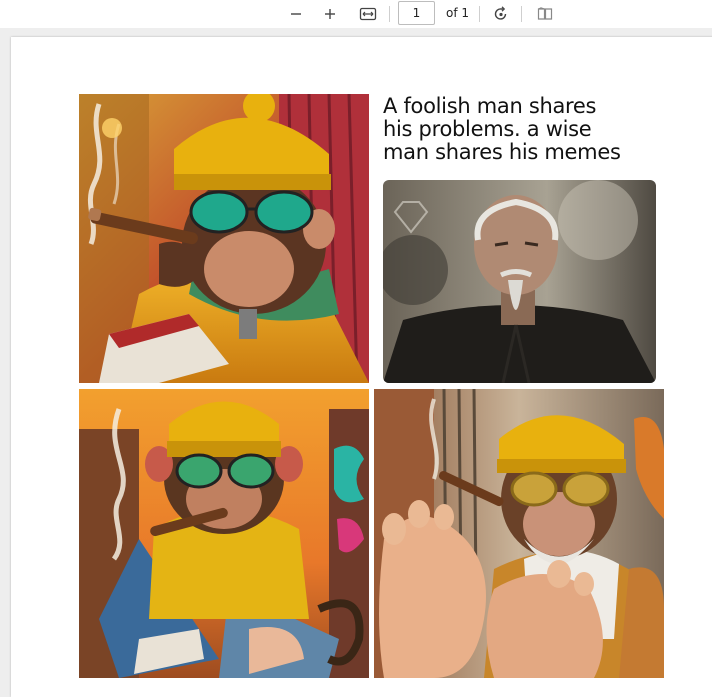 The width and height of the screenshot is (712, 697). Describe the element at coordinates (502, 152) in the screenshot. I see `meme-caption-line: man shares his memes` at that location.